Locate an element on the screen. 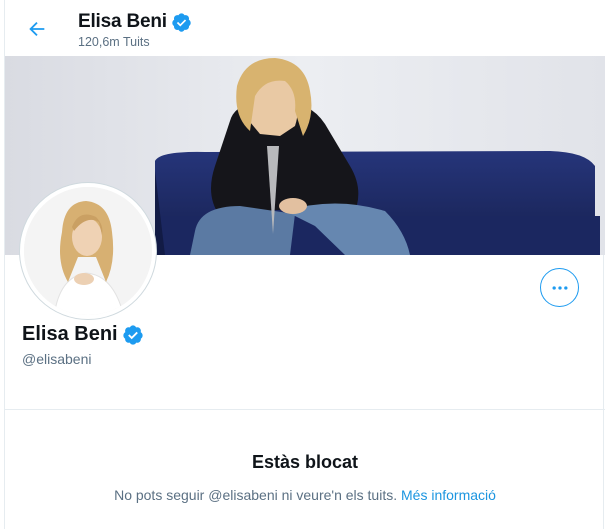 The height and width of the screenshot is (529, 609). profile-handle: @elisabeni is located at coordinates (57, 359).